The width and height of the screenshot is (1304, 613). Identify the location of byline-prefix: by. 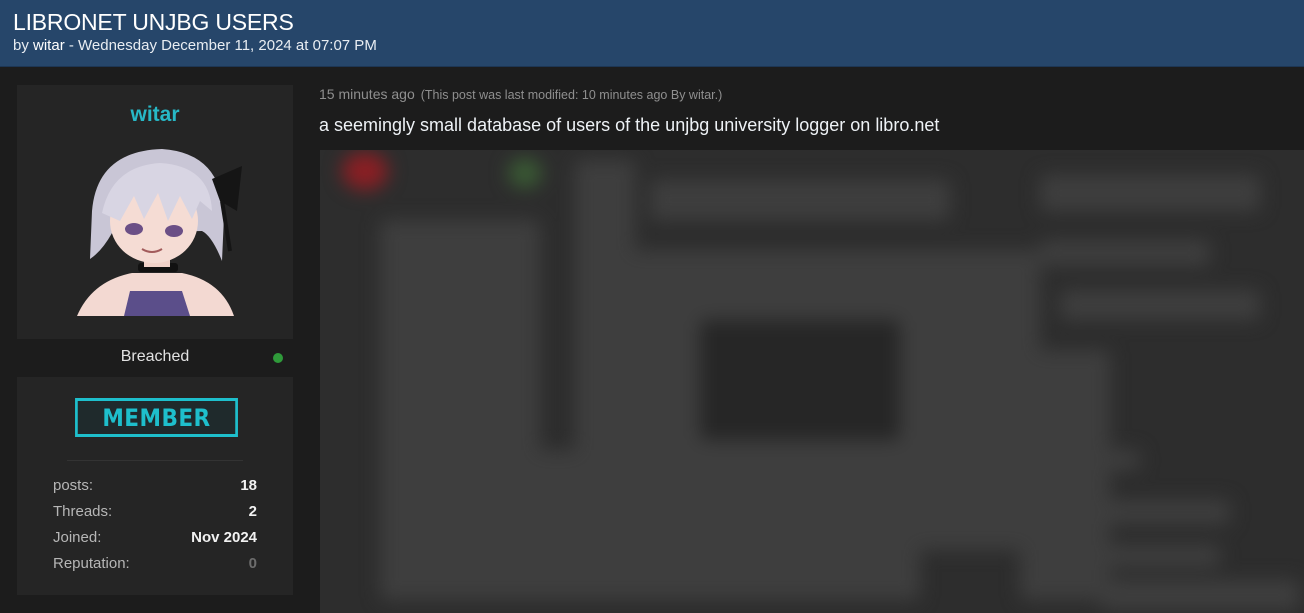
(23, 45).